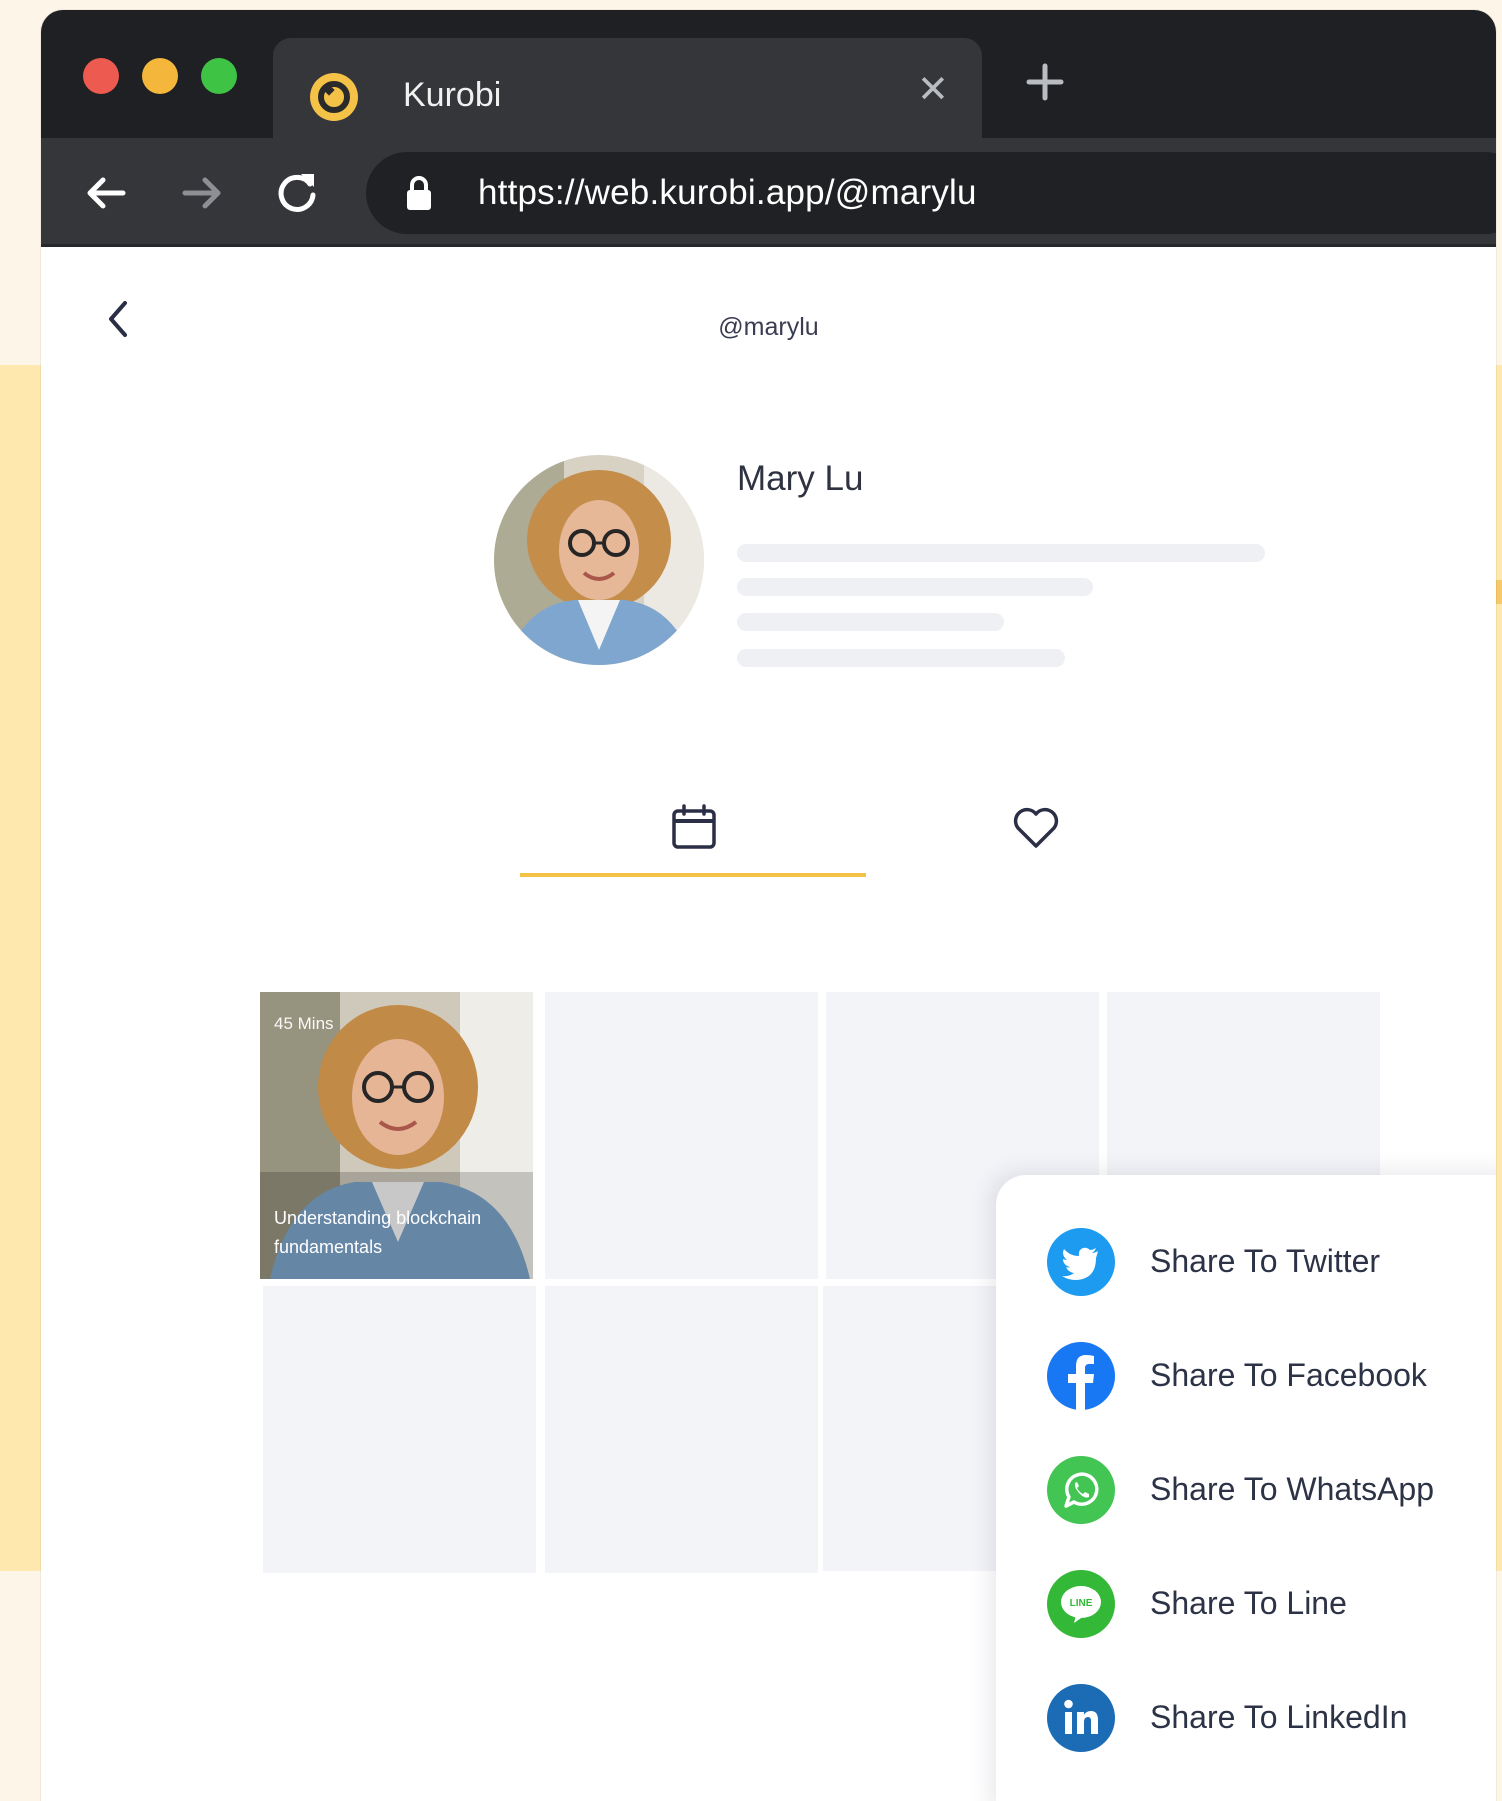 The image size is (1502, 1801). Describe the element at coordinates (694, 828) in the screenshot. I see `calendar-icon` at that location.